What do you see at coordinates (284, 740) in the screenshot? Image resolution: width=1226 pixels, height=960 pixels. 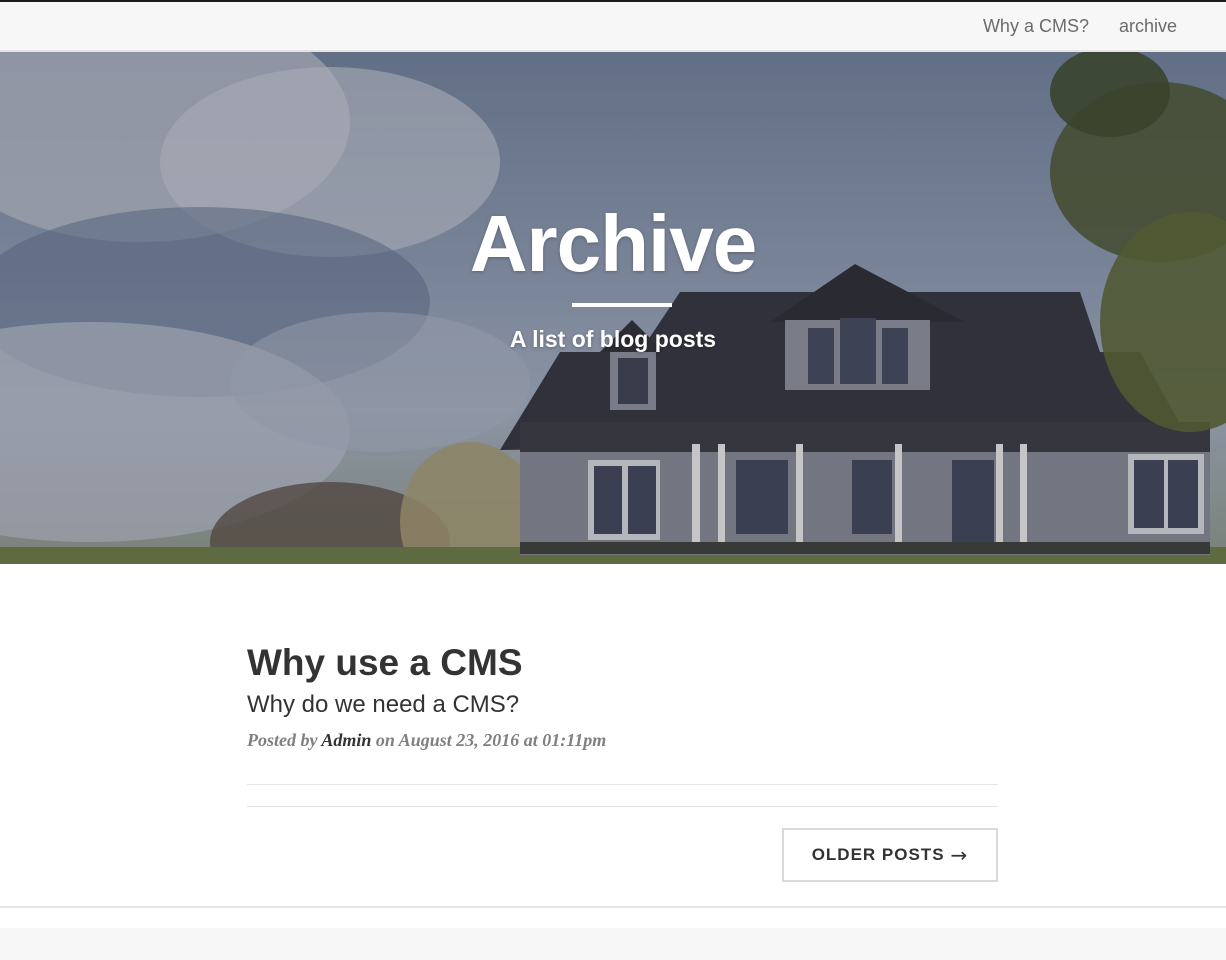 I see `post-meta-prefix: Posted by` at bounding box center [284, 740].